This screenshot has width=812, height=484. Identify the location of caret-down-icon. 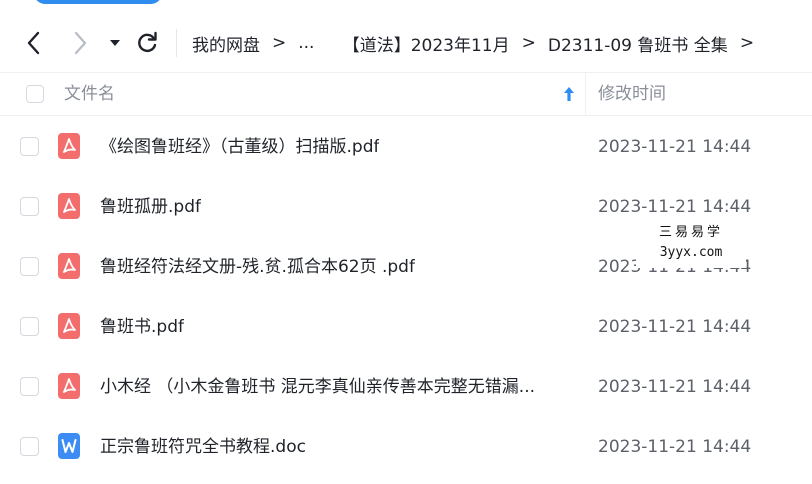
(115, 43).